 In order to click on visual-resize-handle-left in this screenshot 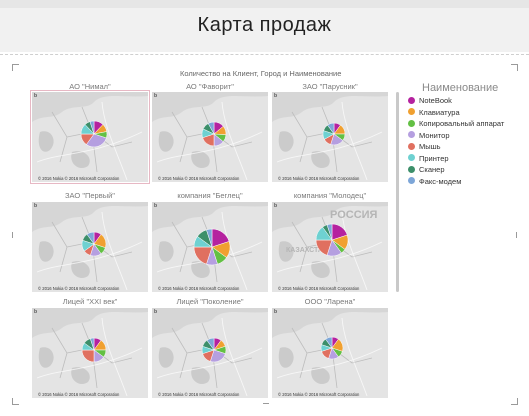, I will do `click(12, 235)`.